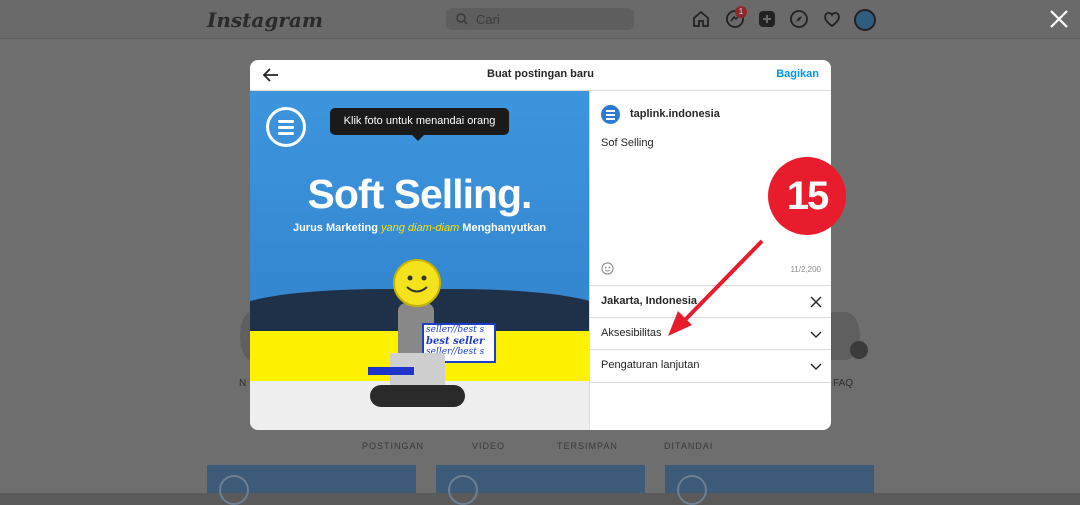 This screenshot has width=1080, height=505. Describe the element at coordinates (627, 143) in the screenshot. I see `caption-input: Sof Selling` at that location.